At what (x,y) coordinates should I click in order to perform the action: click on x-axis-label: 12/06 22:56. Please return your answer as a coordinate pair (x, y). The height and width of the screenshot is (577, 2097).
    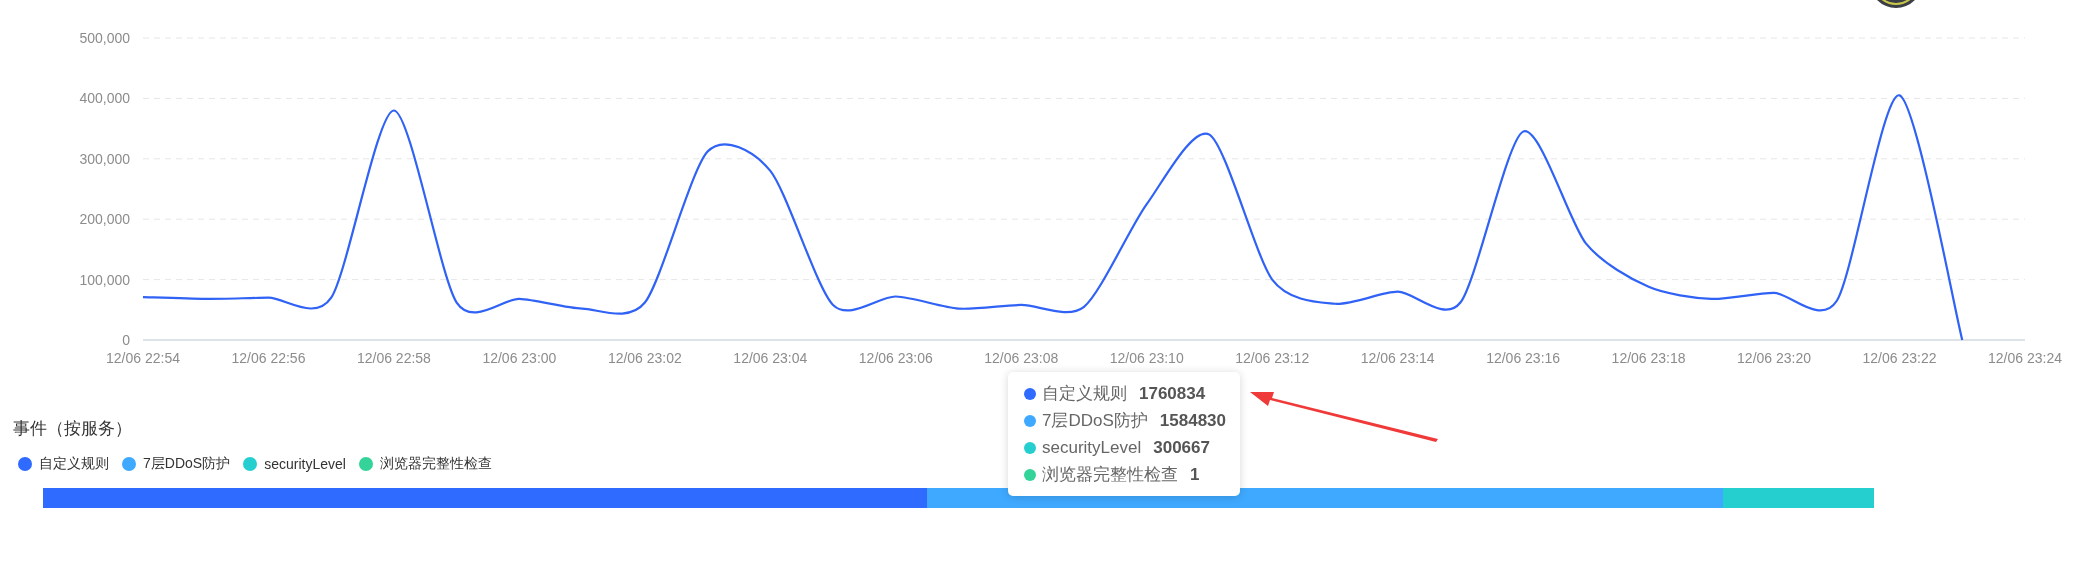
    Looking at the image, I should click on (268, 358).